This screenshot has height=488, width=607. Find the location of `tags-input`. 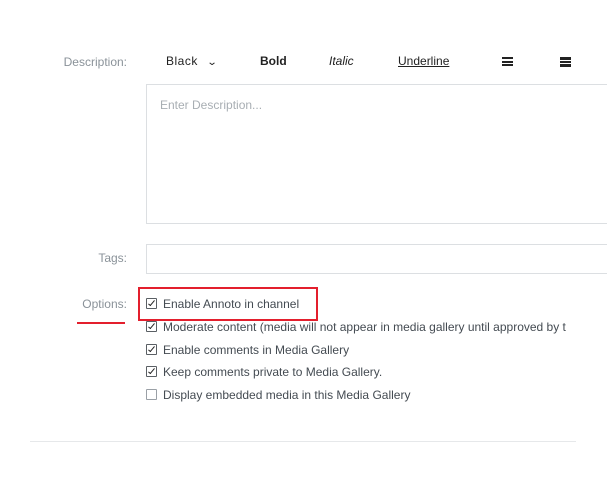

tags-input is located at coordinates (377, 259).